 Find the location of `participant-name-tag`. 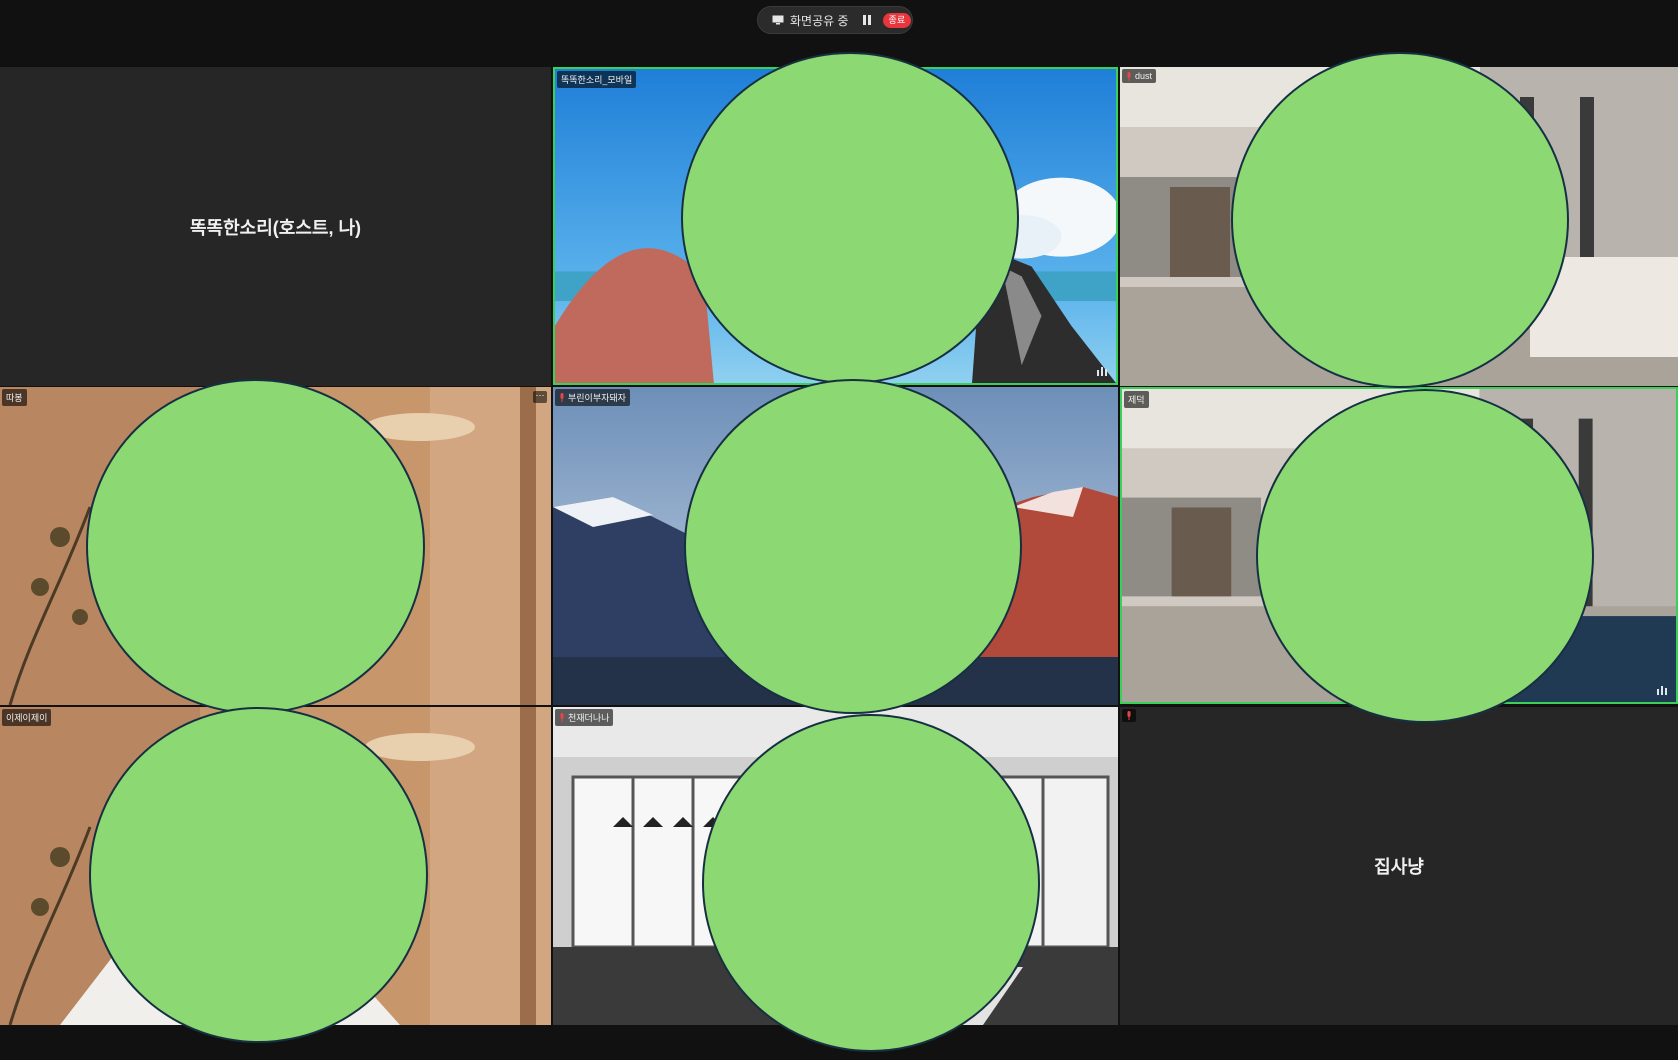

participant-name-tag is located at coordinates (1129, 715).